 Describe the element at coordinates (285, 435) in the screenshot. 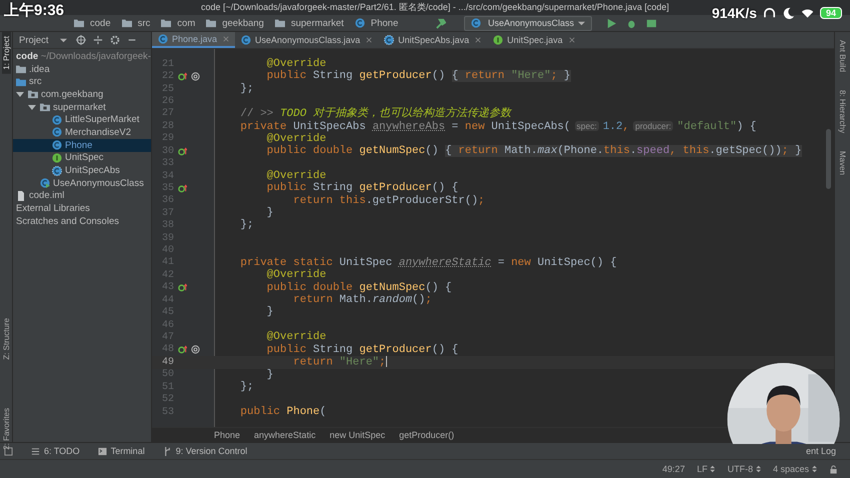

I see `breadcrumb-link: anywhereStatic` at that location.